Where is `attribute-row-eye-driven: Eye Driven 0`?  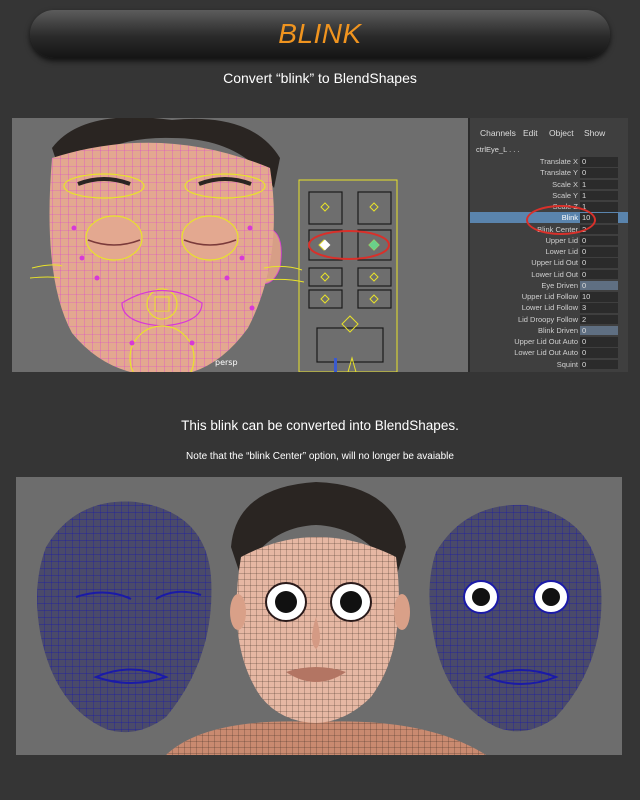 attribute-row-eye-driven: Eye Driven 0 is located at coordinates (549, 285).